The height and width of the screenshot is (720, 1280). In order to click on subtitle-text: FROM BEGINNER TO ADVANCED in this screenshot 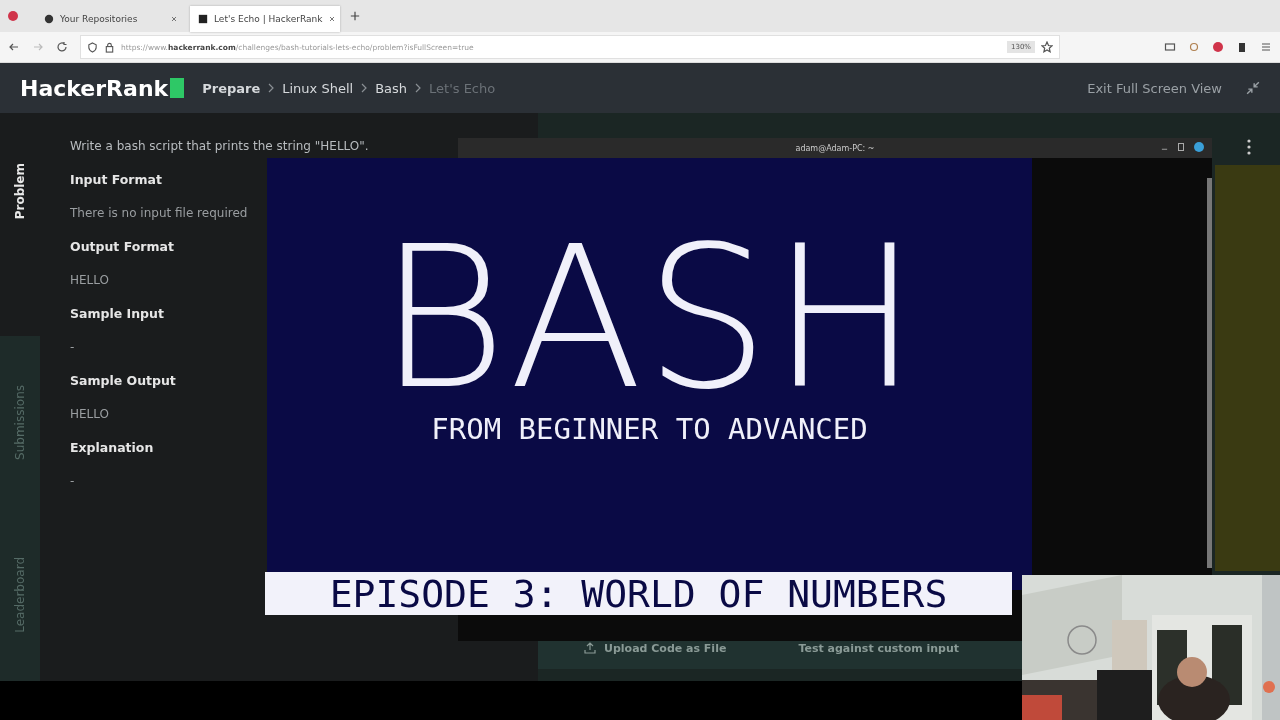, I will do `click(649, 429)`.